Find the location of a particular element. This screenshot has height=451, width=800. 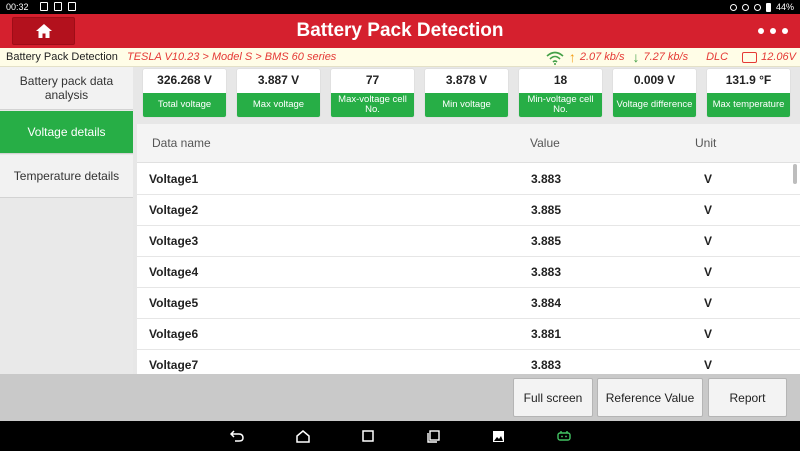

summary-tile-voltage-difference: 0.009 V Voltage difference is located at coordinates (654, 93).